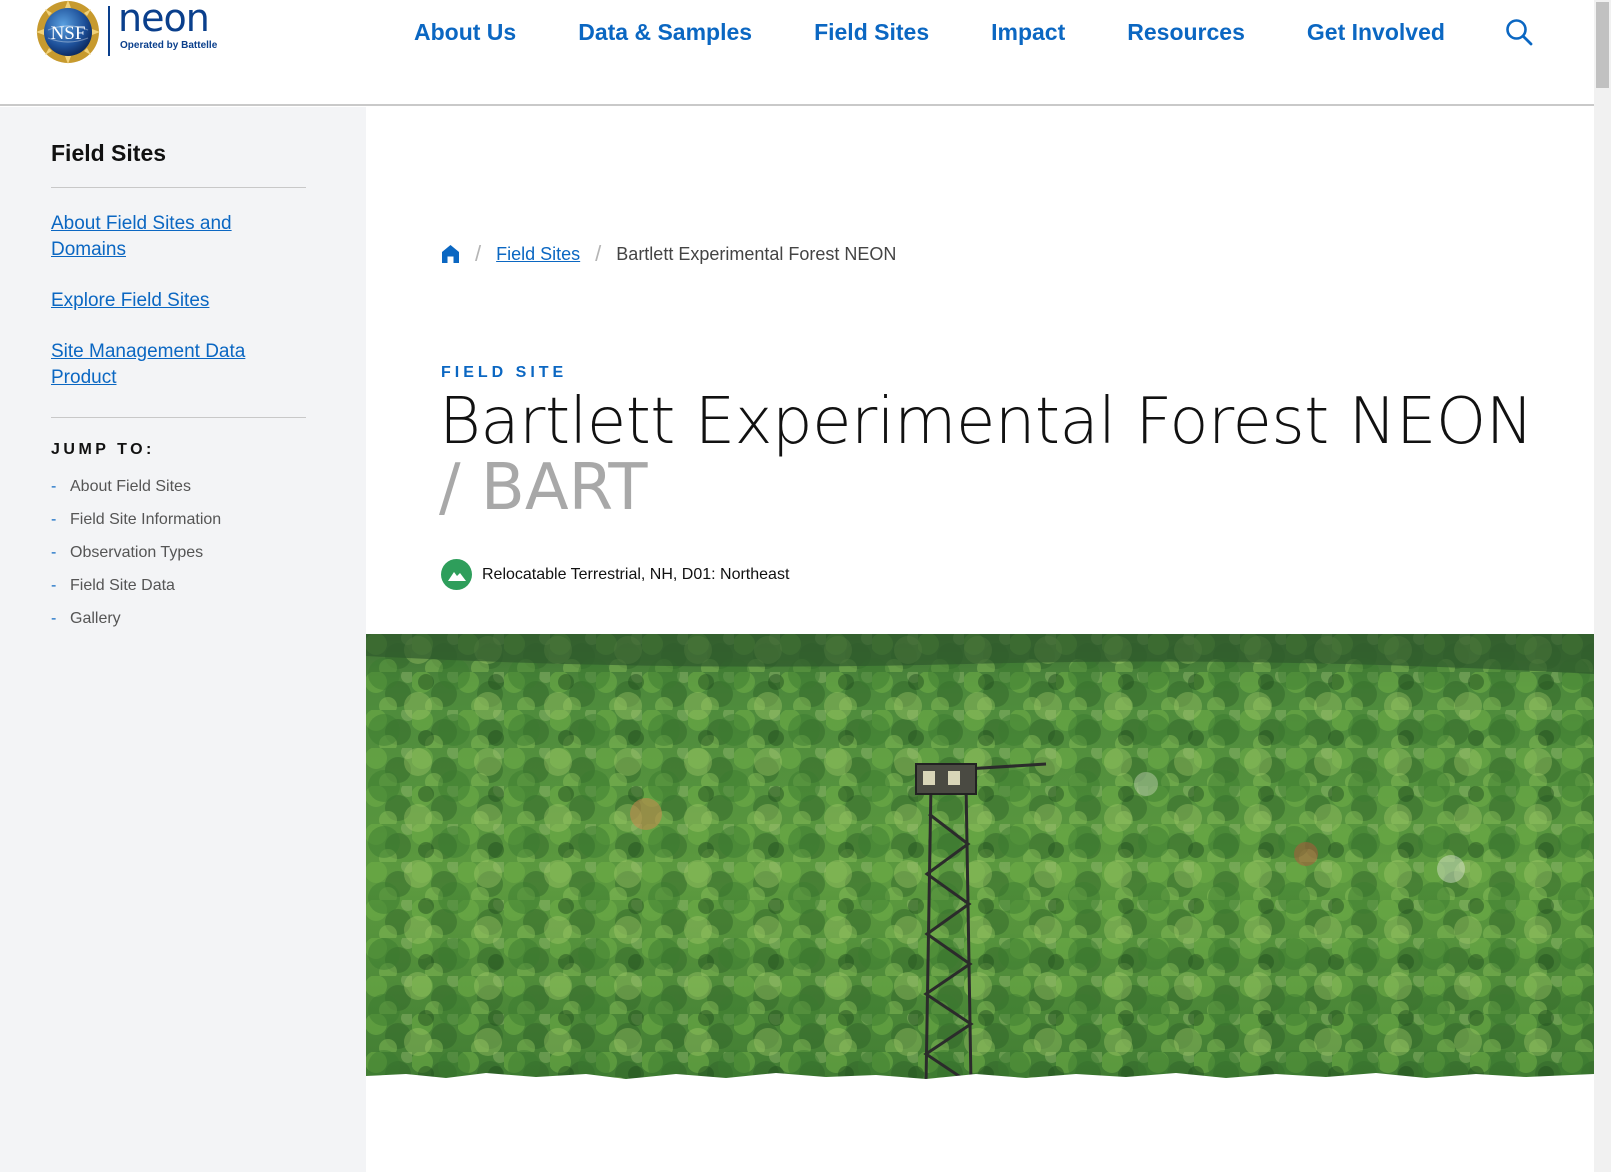  I want to click on search-icon, so click(1519, 32).